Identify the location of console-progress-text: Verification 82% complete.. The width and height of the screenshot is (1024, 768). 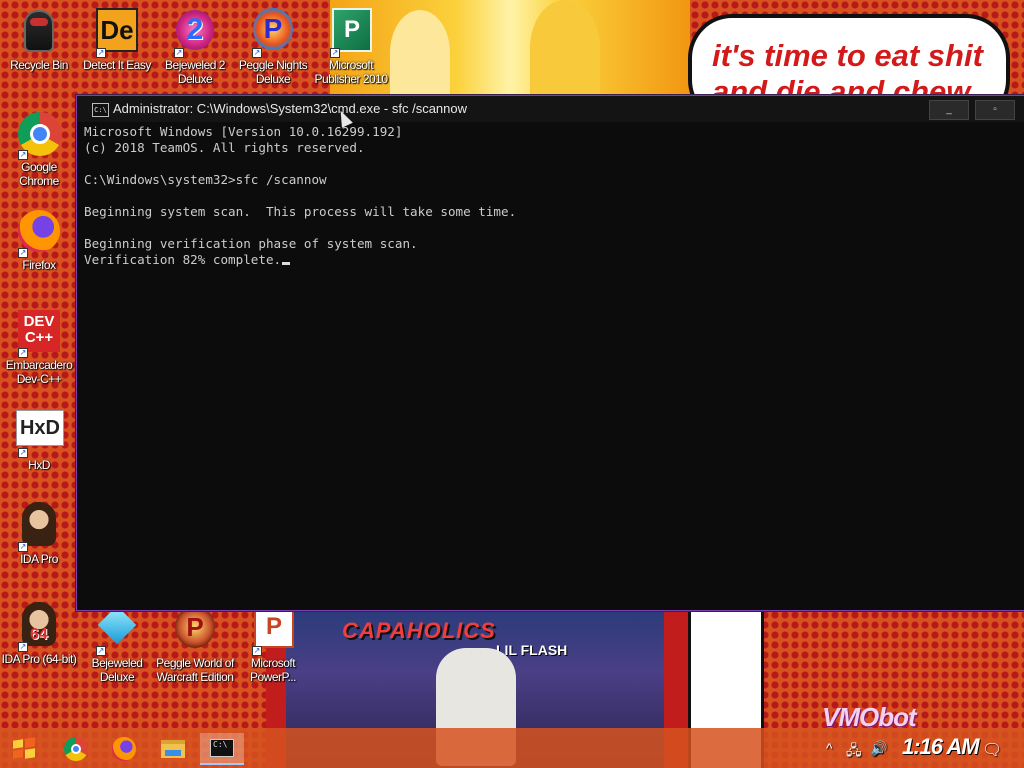
(183, 259).